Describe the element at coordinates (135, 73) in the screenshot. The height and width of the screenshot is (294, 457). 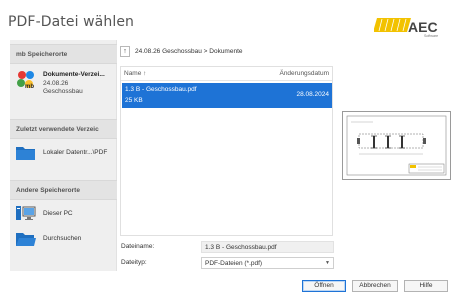
I see `column-header-name: Name ↑` at that location.